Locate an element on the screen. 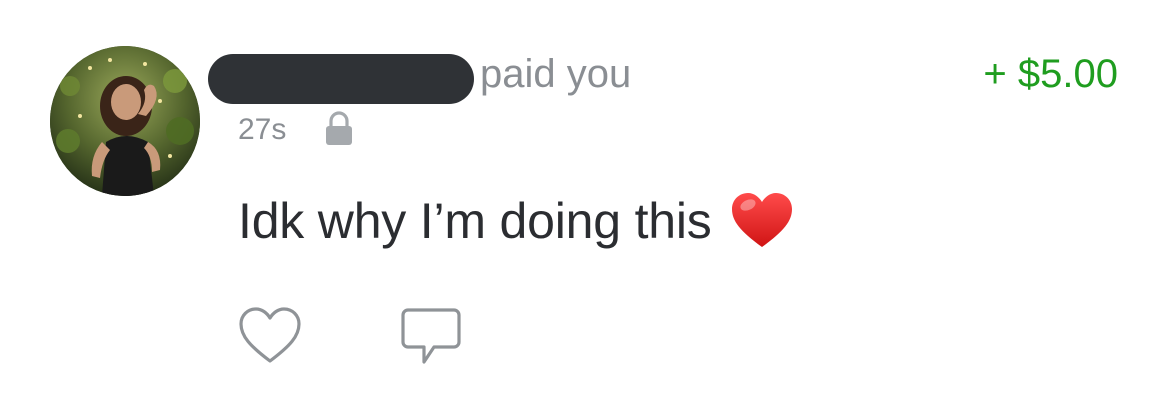  red-heart-emoji-icon is located at coordinates (761, 220).